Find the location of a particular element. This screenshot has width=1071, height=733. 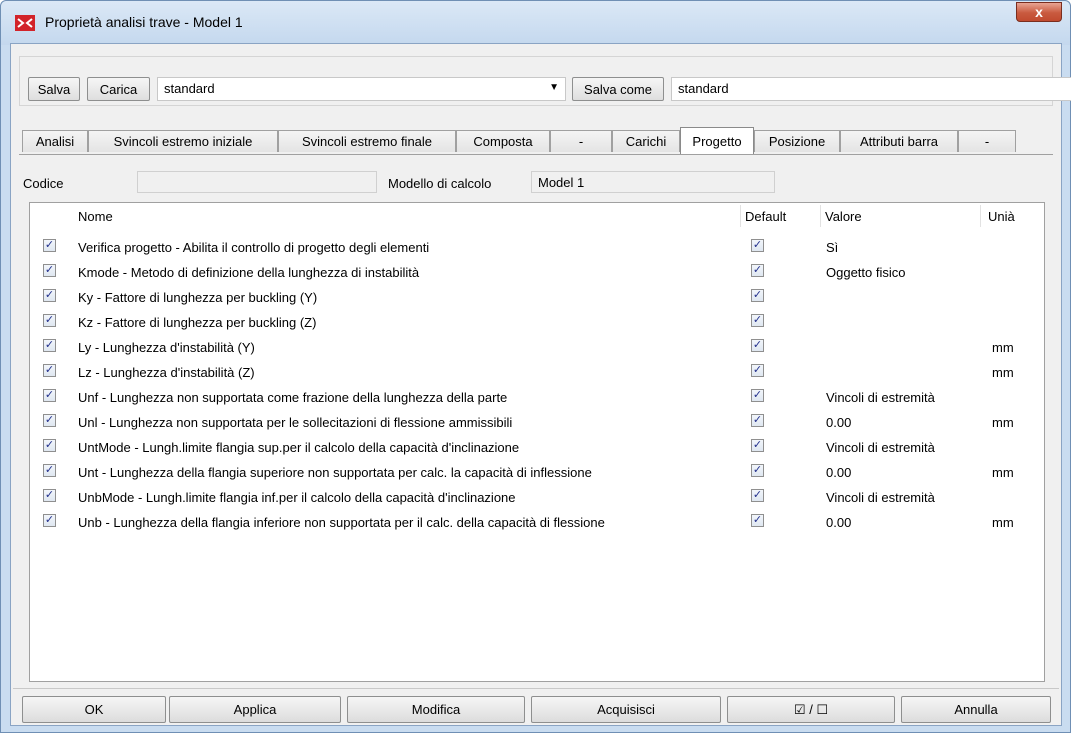

tab-strip-divider is located at coordinates (536, 154).